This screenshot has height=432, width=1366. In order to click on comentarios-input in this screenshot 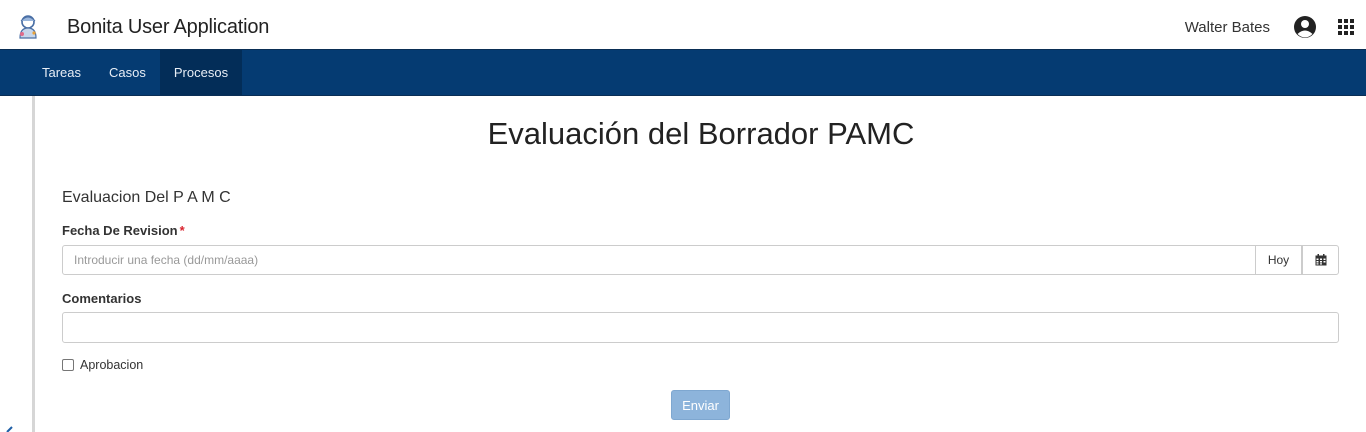, I will do `click(700, 327)`.